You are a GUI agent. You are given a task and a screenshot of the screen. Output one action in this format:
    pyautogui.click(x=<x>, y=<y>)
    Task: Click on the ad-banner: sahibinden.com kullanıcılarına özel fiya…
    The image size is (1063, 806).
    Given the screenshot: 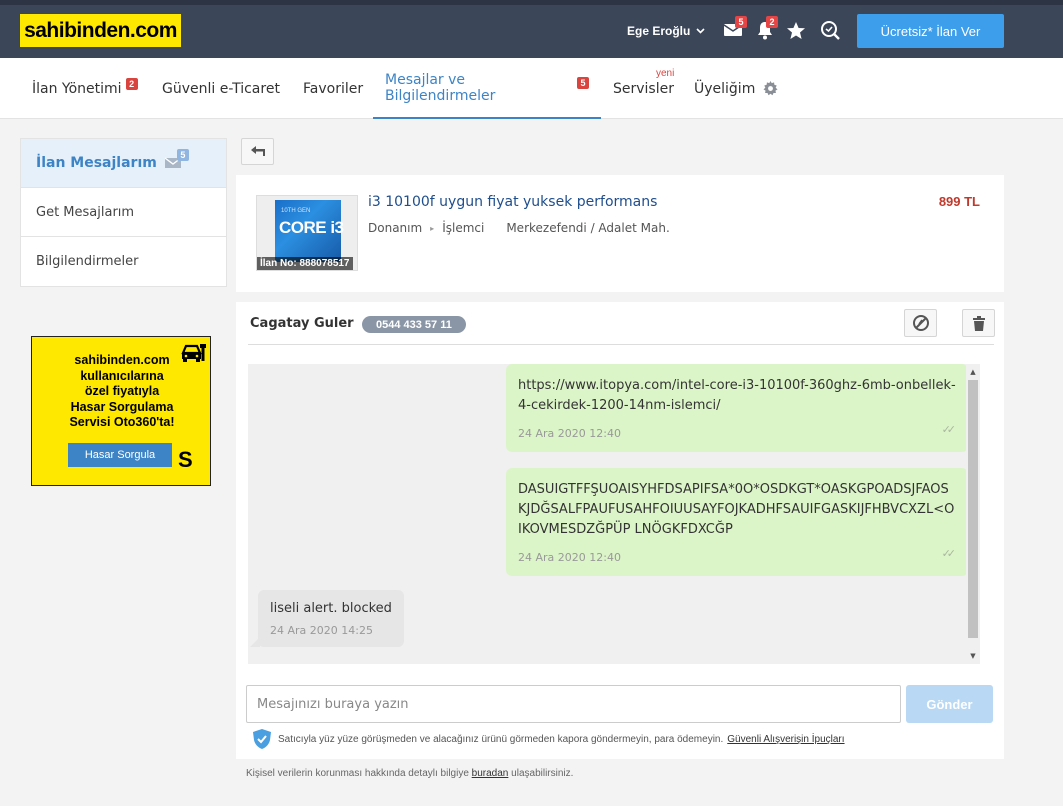 What is the action you would take?
    pyautogui.click(x=121, y=411)
    